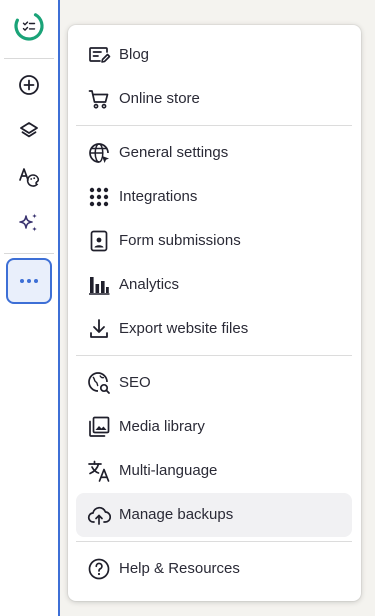 The height and width of the screenshot is (616, 375). What do you see at coordinates (174, 152) in the screenshot?
I see `menu-item-label: General settings` at bounding box center [174, 152].